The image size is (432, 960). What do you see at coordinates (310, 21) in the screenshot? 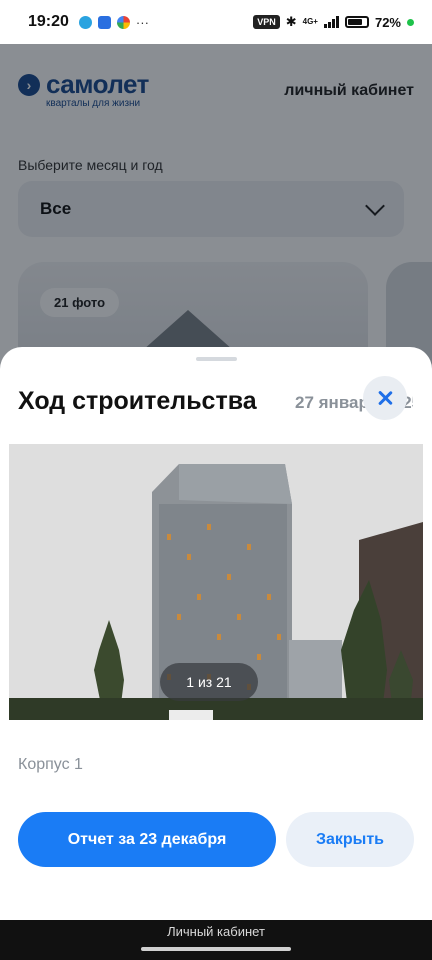
I see `network-type: 4G+` at bounding box center [310, 21].